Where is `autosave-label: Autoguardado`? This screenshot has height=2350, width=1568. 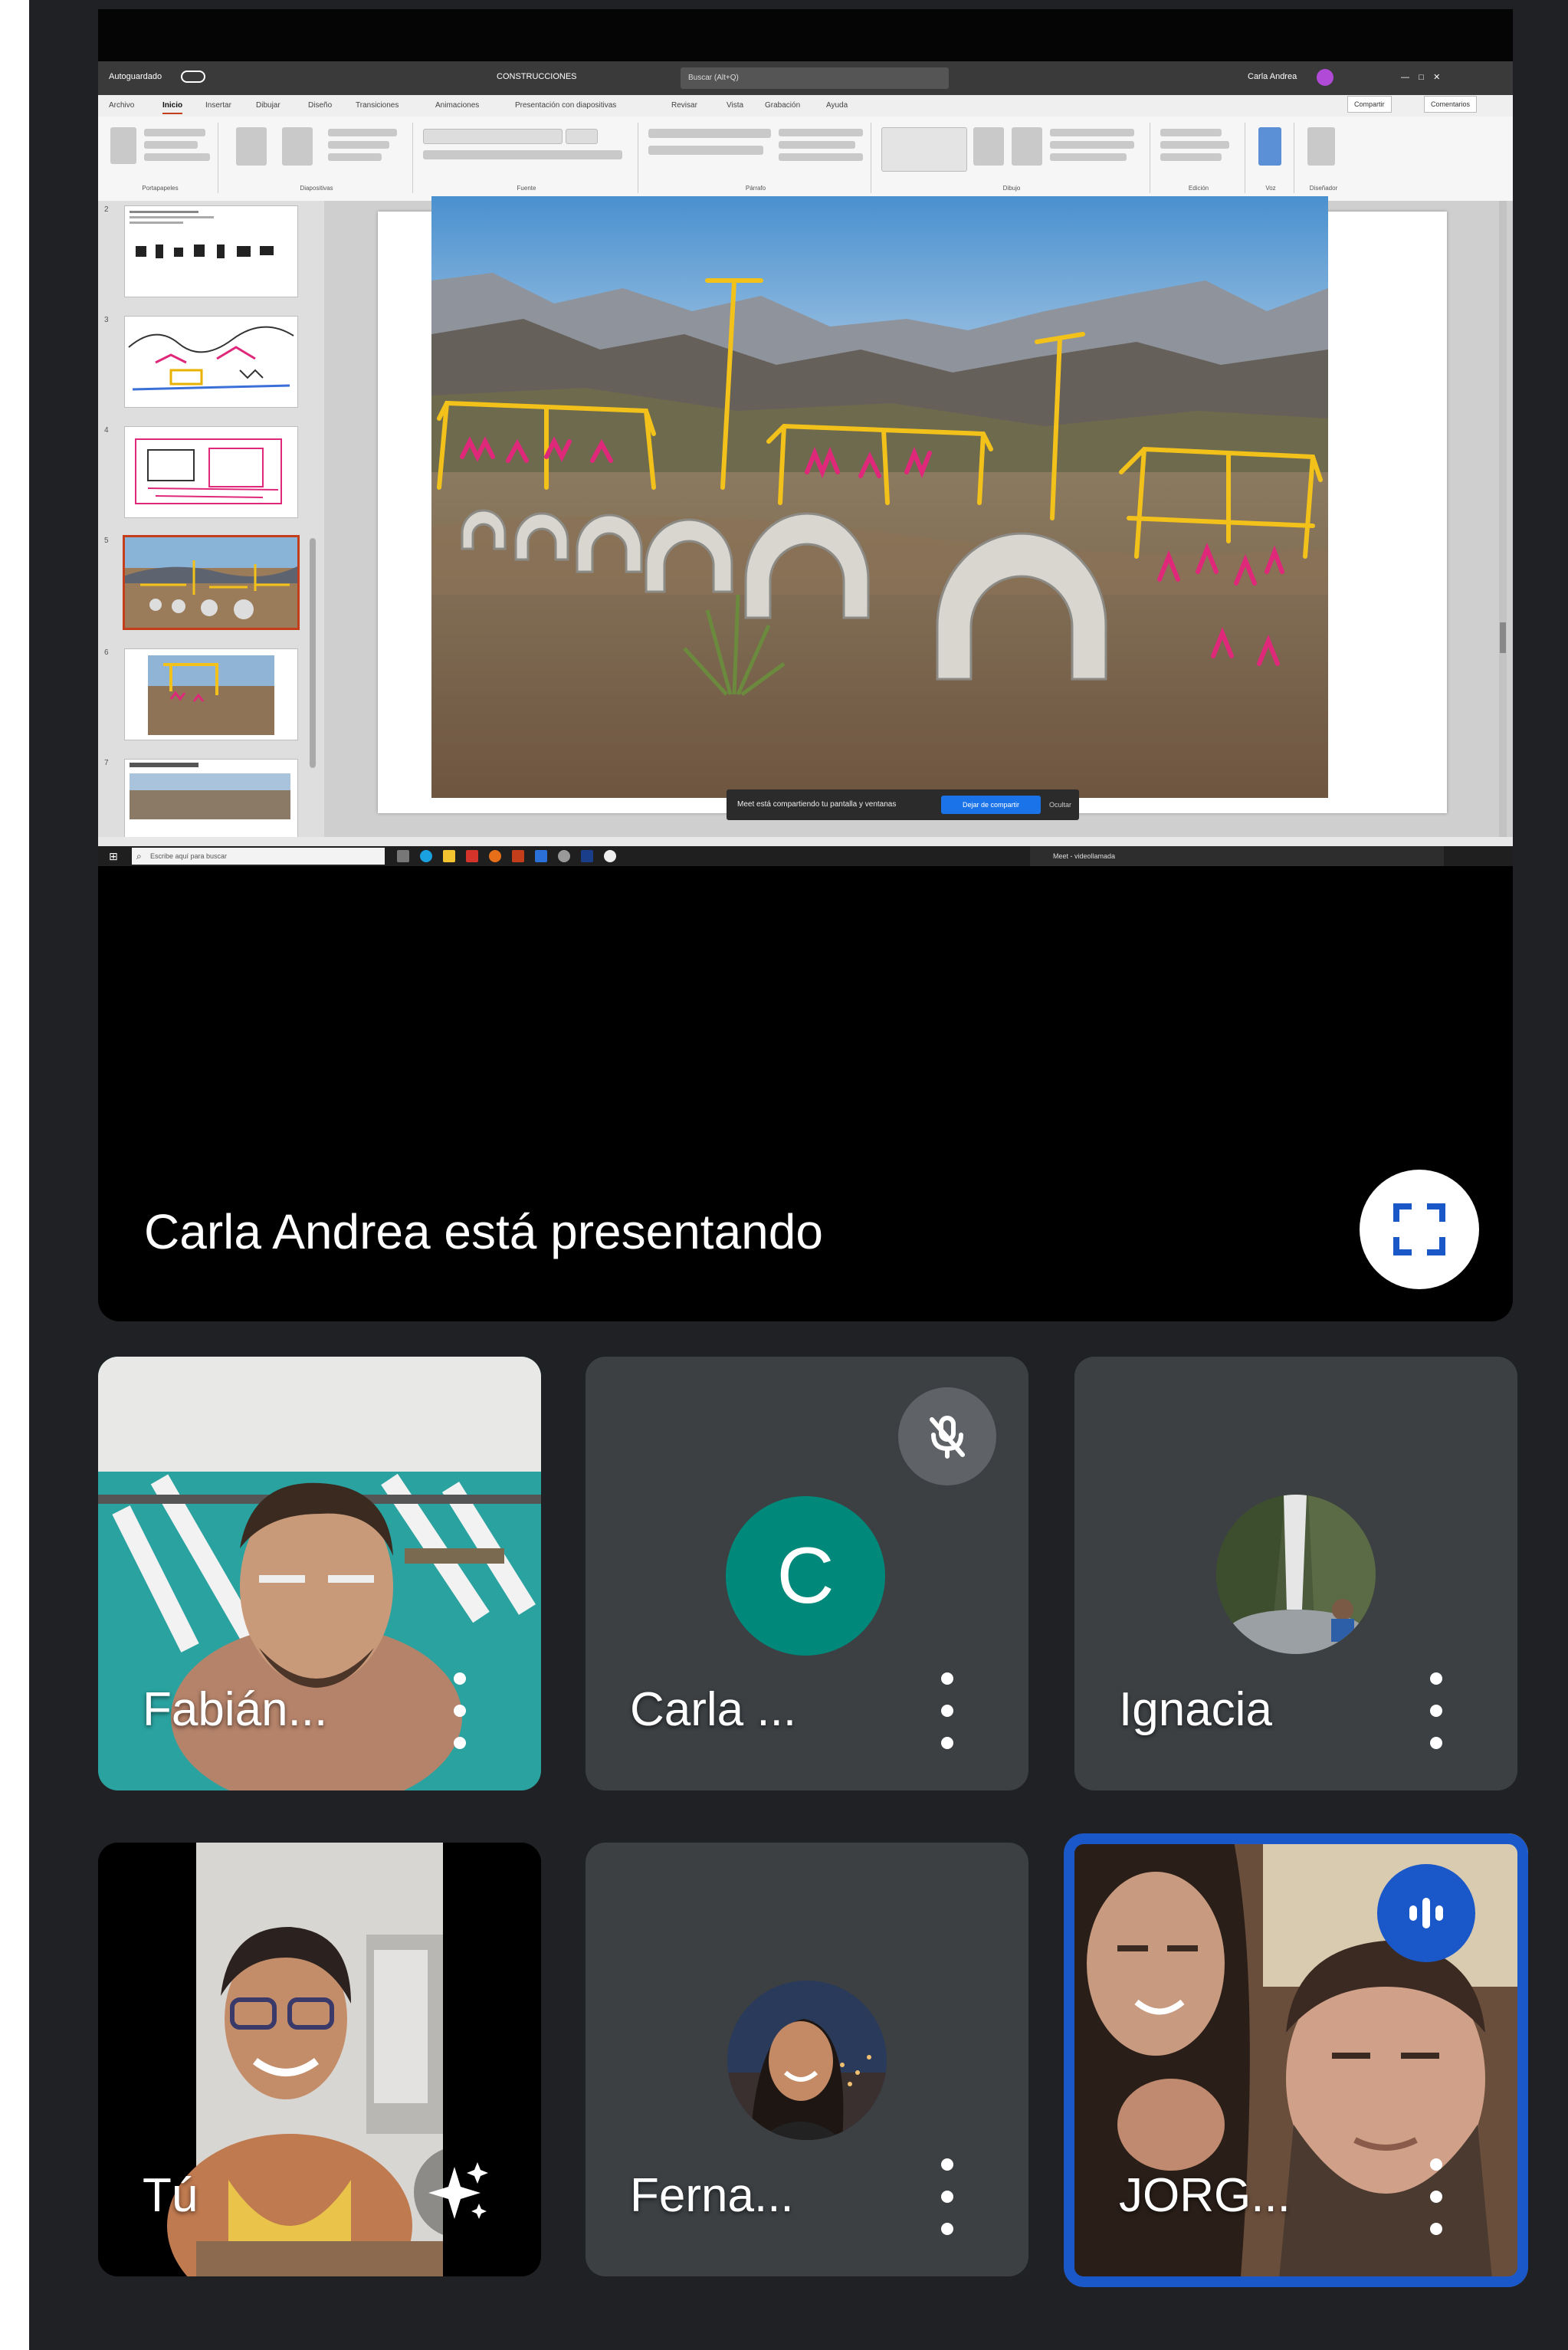 autosave-label: Autoguardado is located at coordinates (135, 76).